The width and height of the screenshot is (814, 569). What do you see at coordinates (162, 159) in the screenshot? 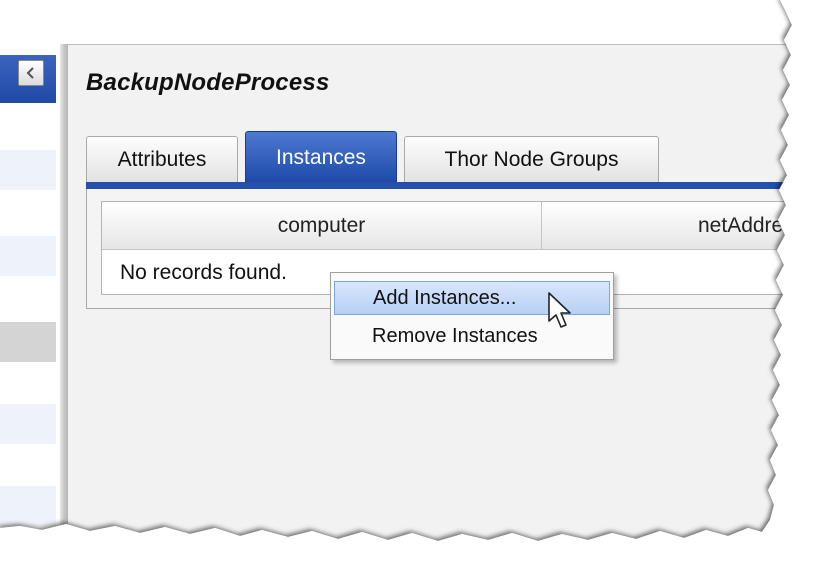
I see `tab-attributes: Attributes` at bounding box center [162, 159].